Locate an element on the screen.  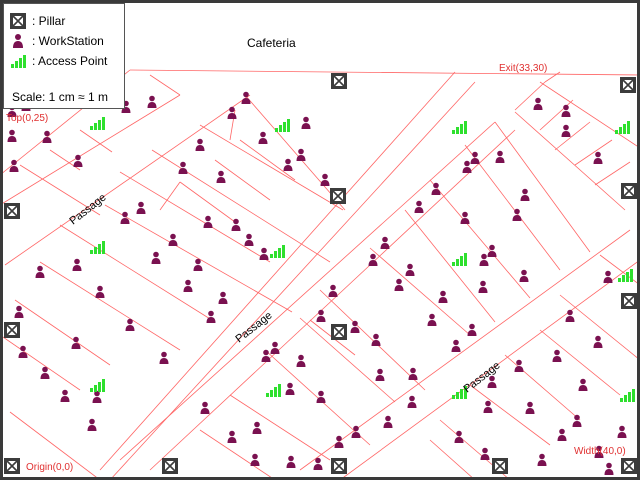
legend-access-point-label: : Access Point is located at coordinates (70, 61).